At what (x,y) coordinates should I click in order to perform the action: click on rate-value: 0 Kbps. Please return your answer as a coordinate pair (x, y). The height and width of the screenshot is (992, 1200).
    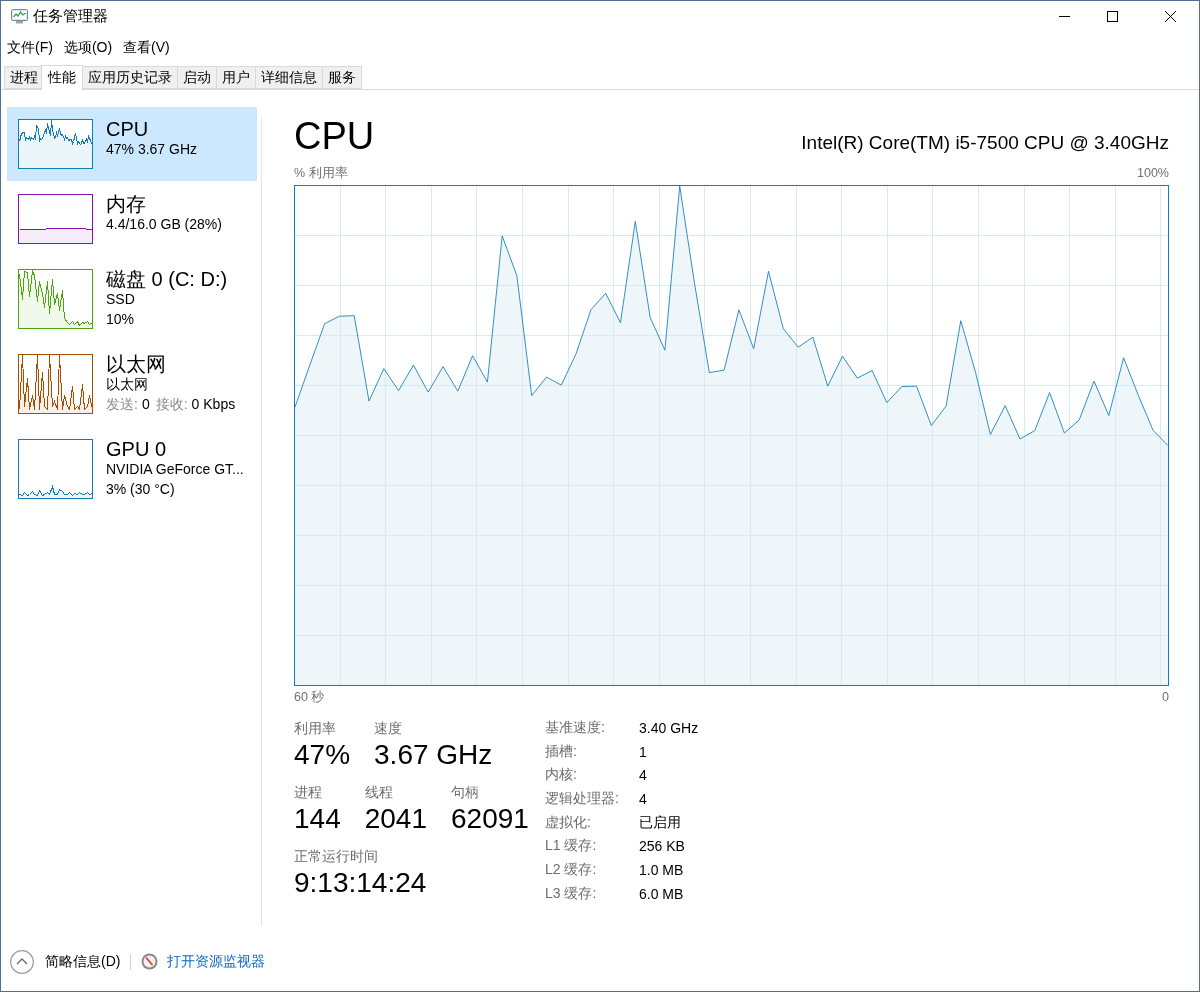
    Looking at the image, I should click on (213, 404).